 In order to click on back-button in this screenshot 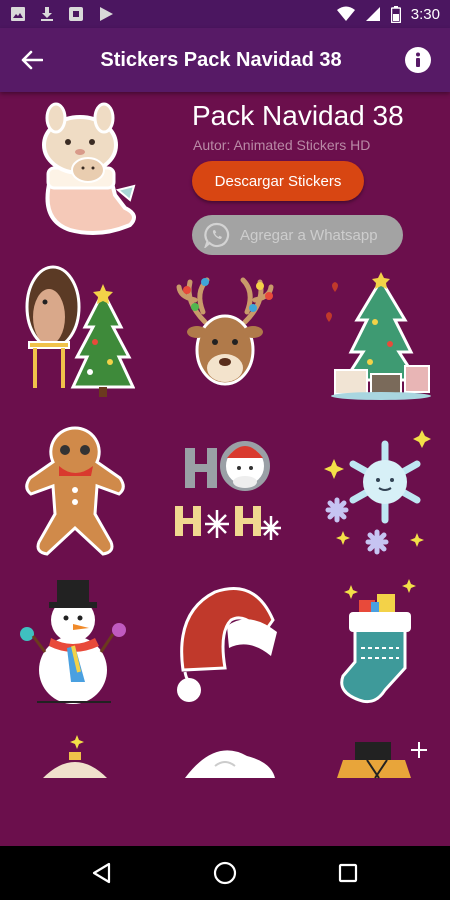, I will do `click(32, 60)`.